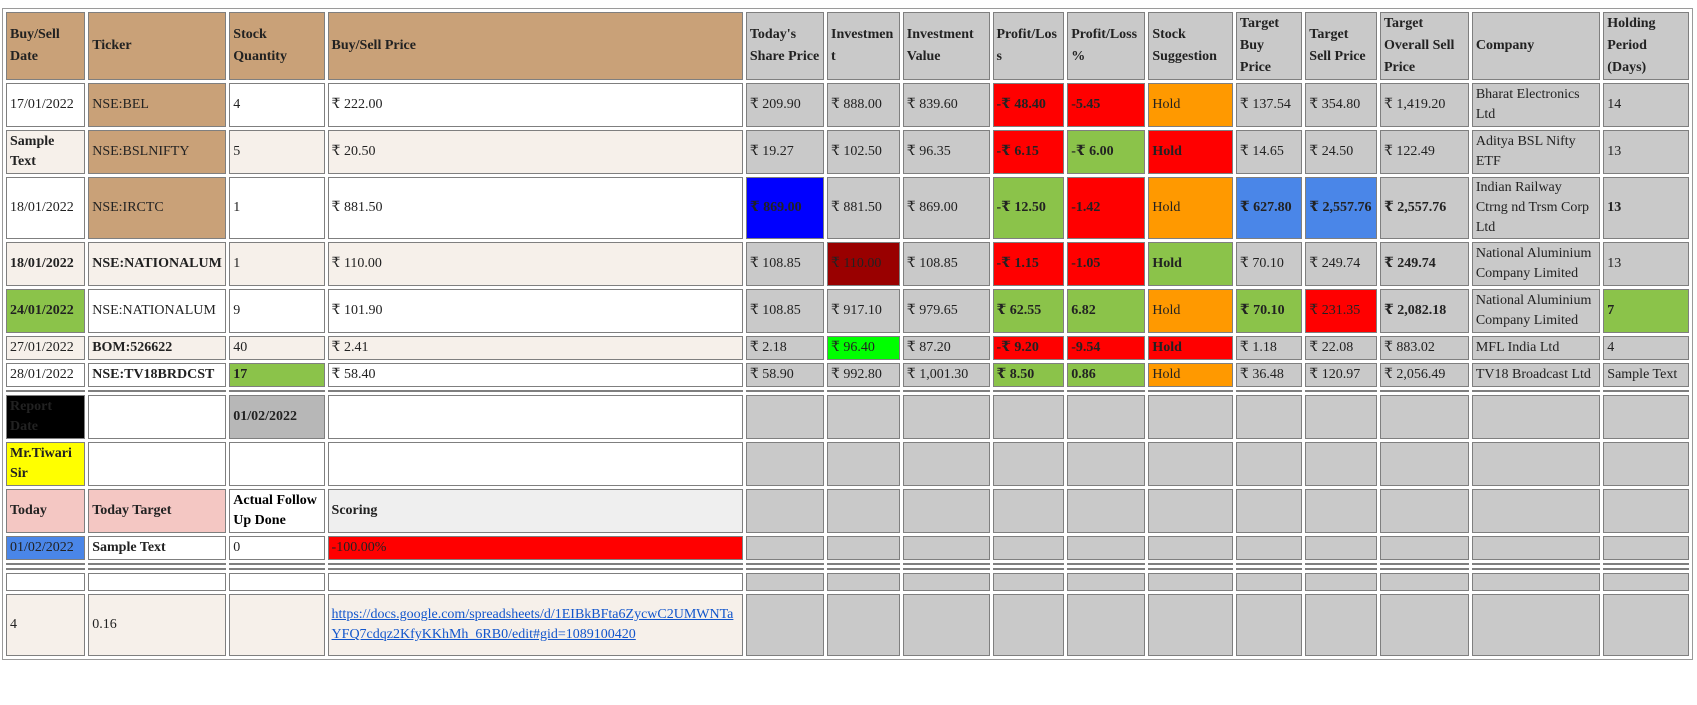 This screenshot has width=1697, height=705. I want to click on cell-target-sell: ₹ 24.50, so click(1341, 152).